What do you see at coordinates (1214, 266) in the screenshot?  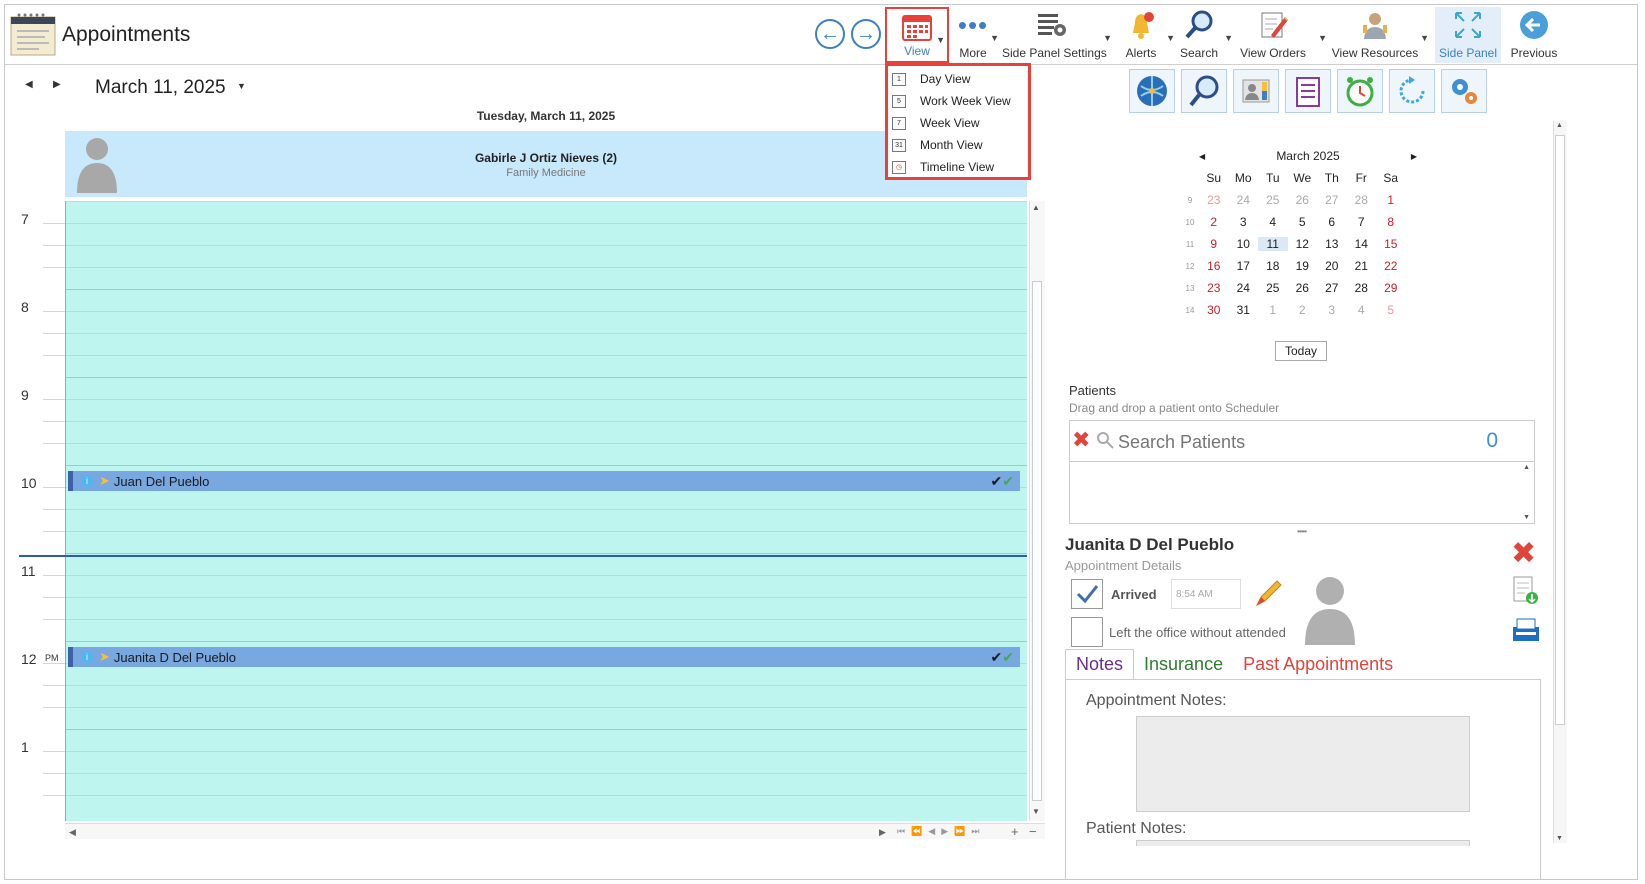 I see `calendar-day: 16` at bounding box center [1214, 266].